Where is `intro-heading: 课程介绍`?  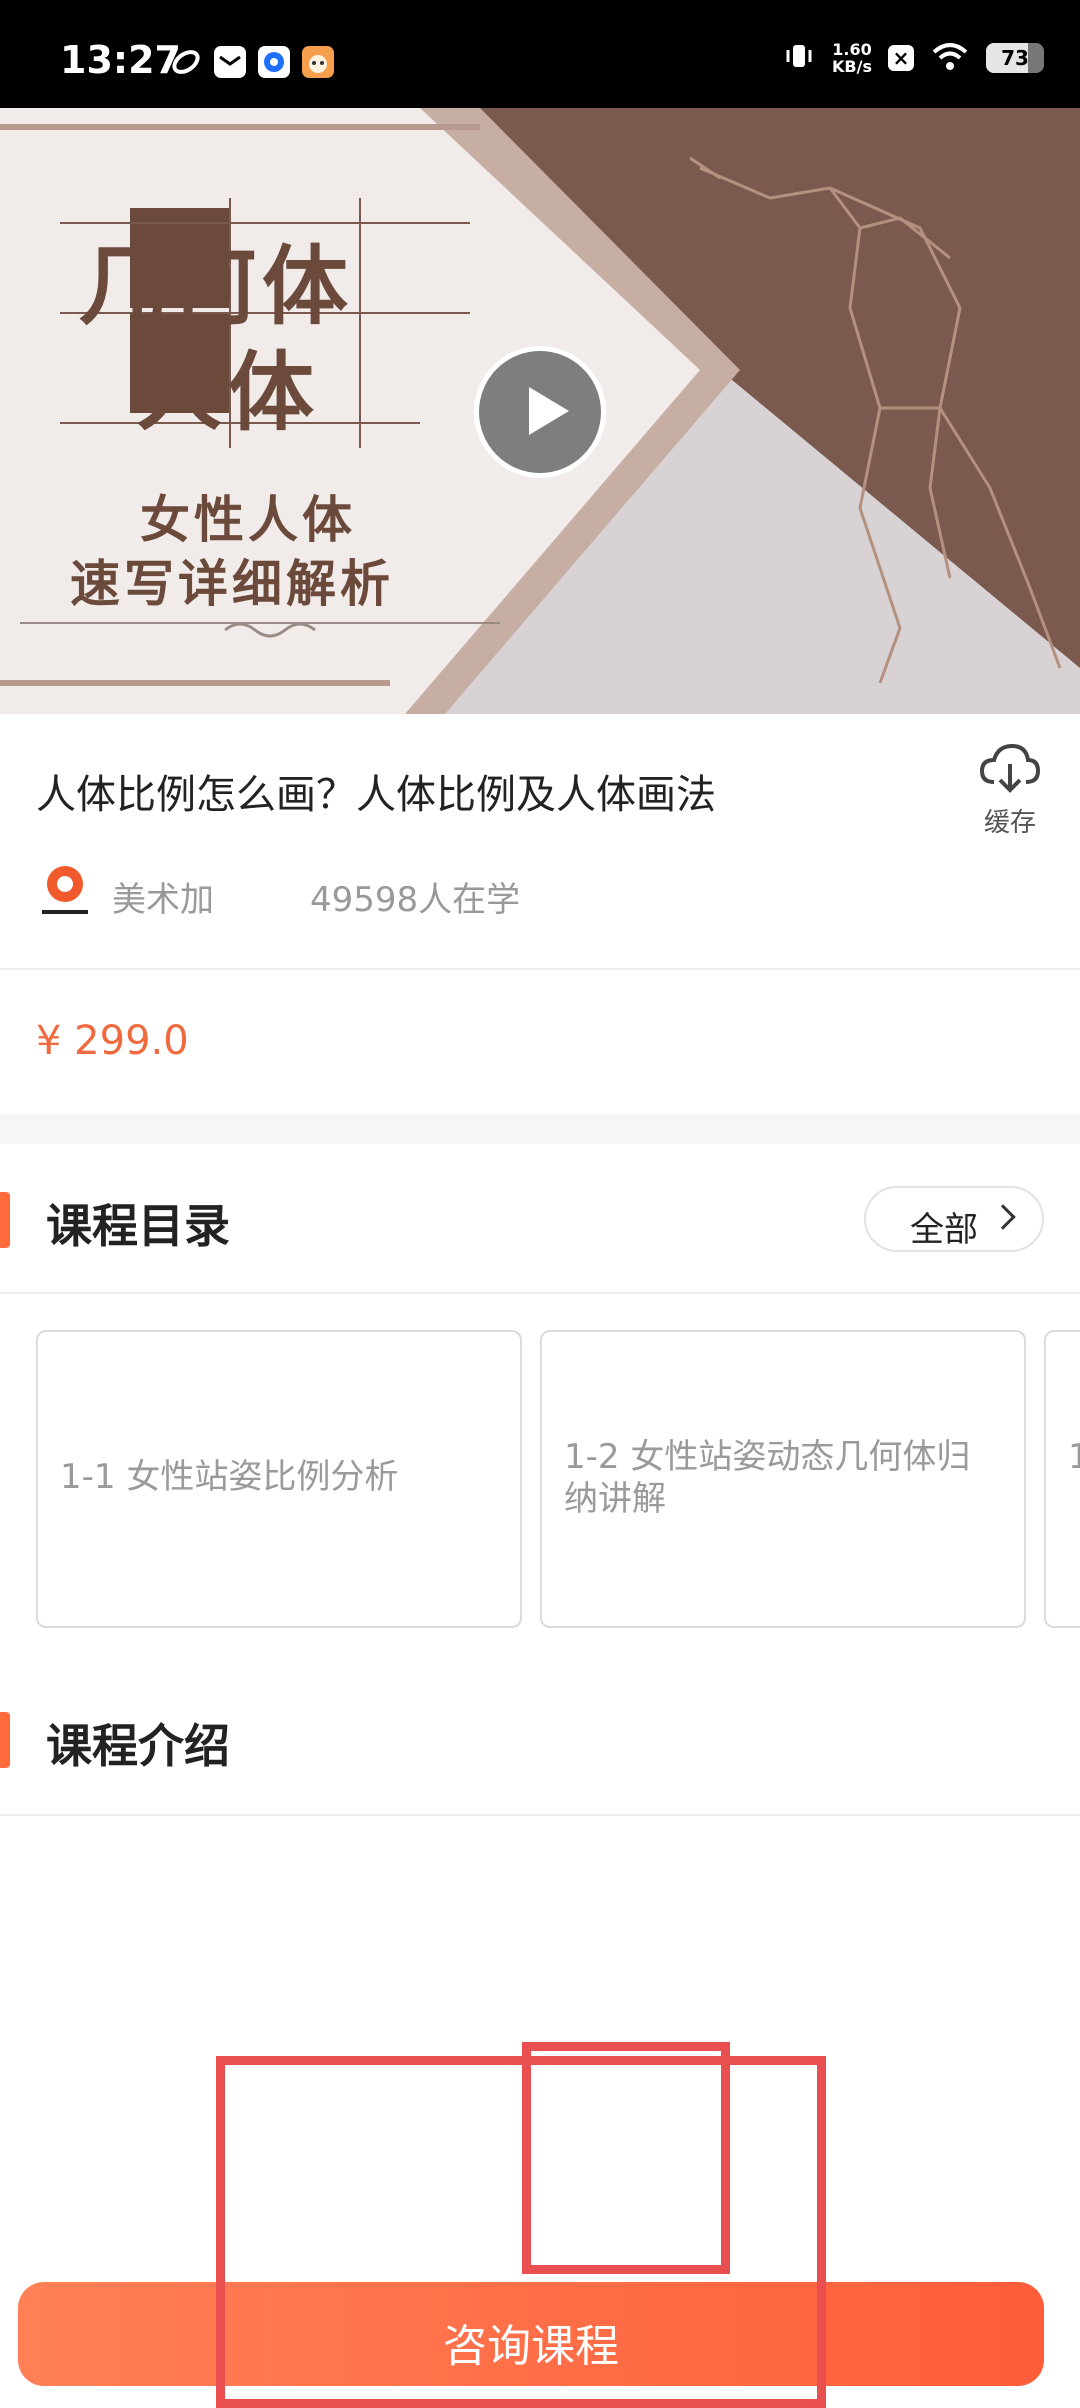 intro-heading: 课程介绍 is located at coordinates (138, 1746).